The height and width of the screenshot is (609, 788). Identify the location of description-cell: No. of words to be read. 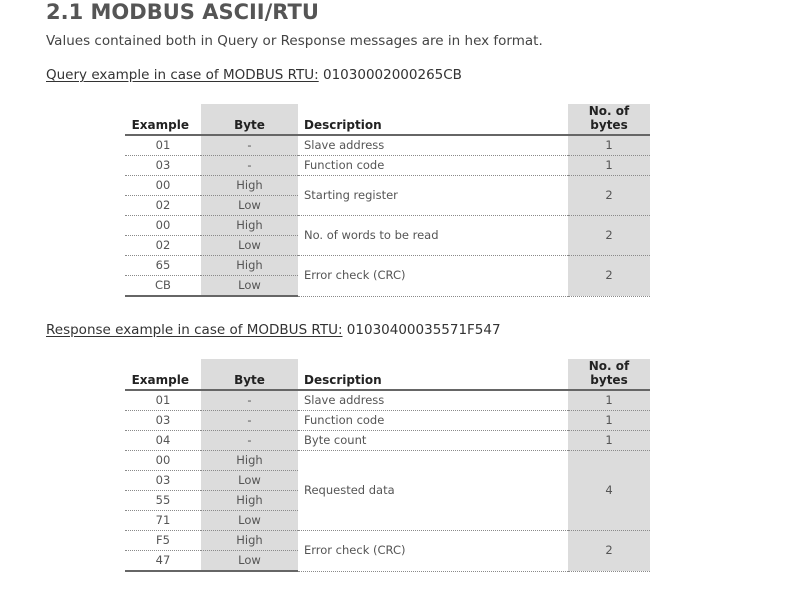
(433, 235).